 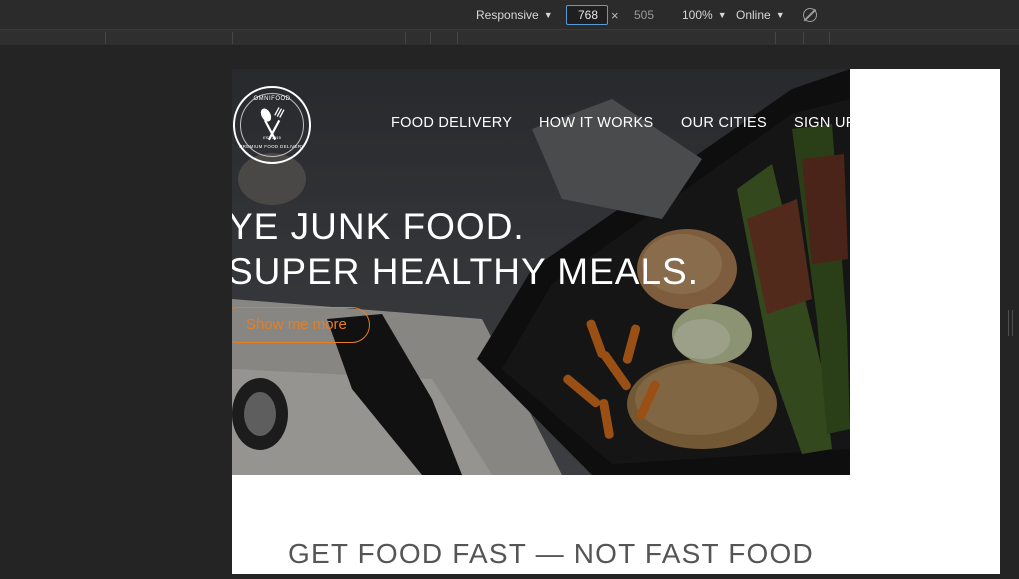 I want to click on site-logo: OMNIFOOD EST 2015 PREMIUM FOOD DELIVERY, so click(x=272, y=125).